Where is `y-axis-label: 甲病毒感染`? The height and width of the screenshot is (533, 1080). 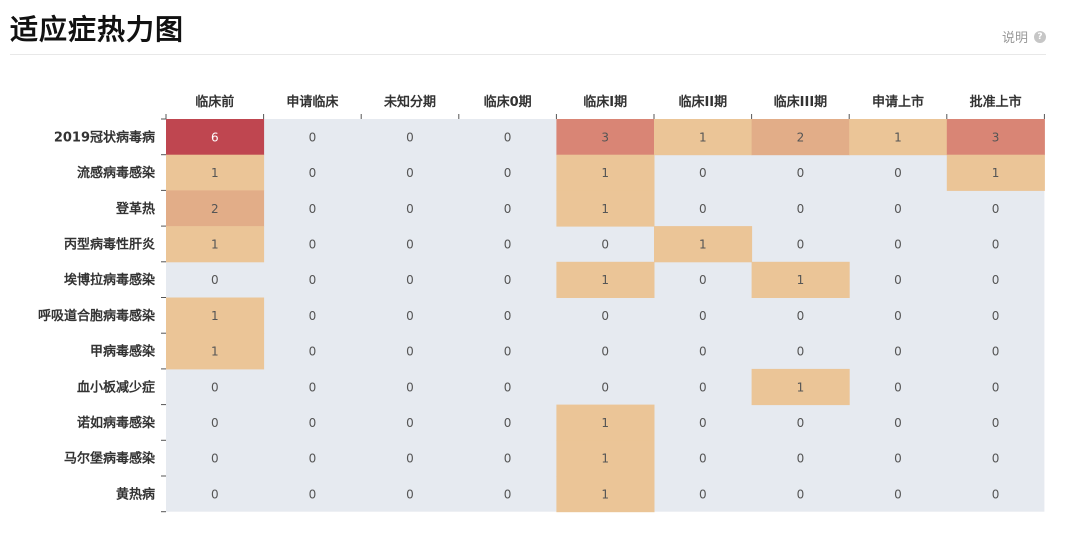 y-axis-label: 甲病毒感染 is located at coordinates (123, 352).